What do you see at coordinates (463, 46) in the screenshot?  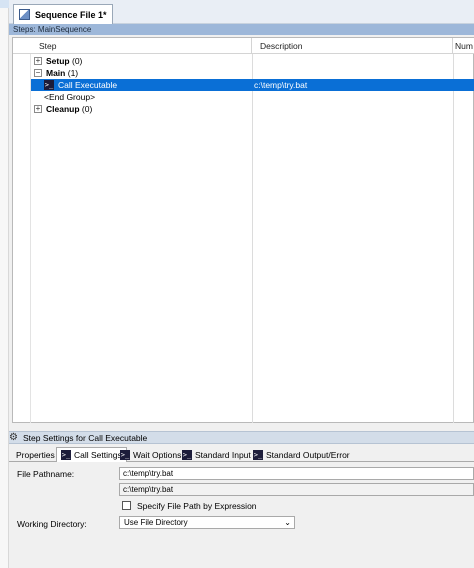 I see `column-header-num: Num` at bounding box center [463, 46].